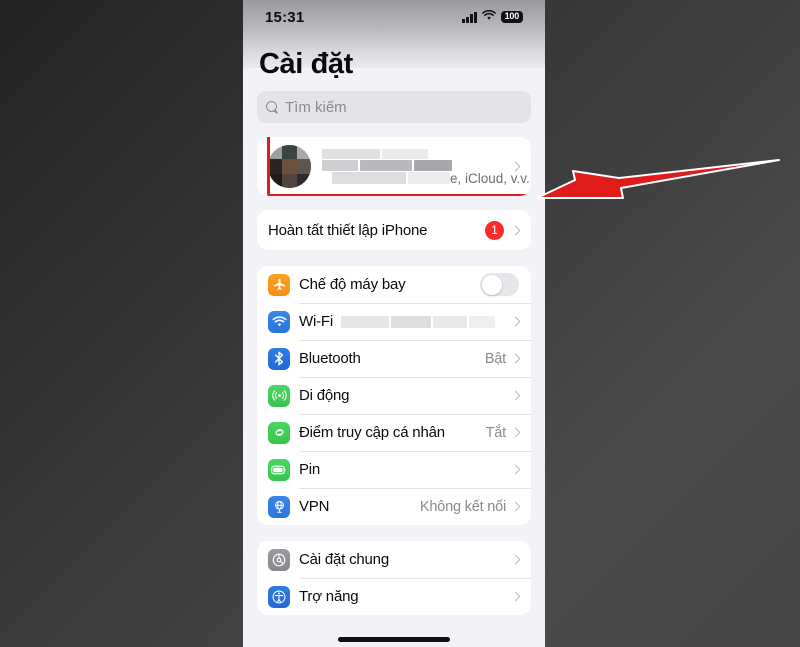 The image size is (800, 647). What do you see at coordinates (279, 559) in the screenshot?
I see `gear-icon` at bounding box center [279, 559].